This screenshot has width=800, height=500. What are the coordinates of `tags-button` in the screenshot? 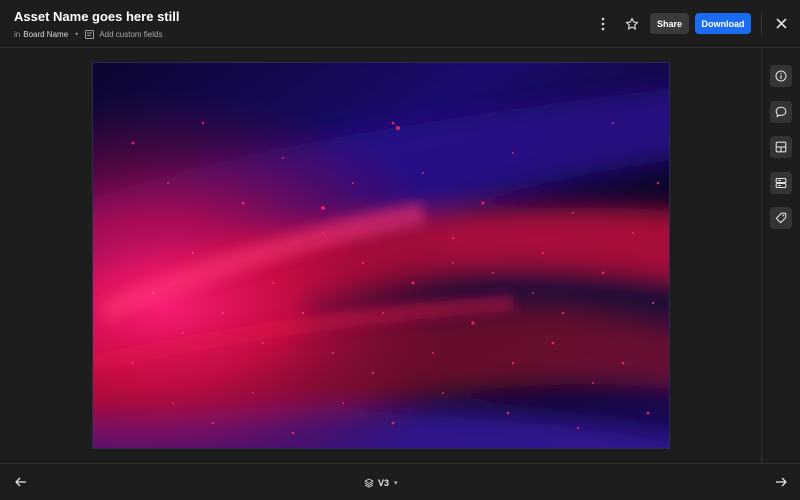 It's located at (781, 218).